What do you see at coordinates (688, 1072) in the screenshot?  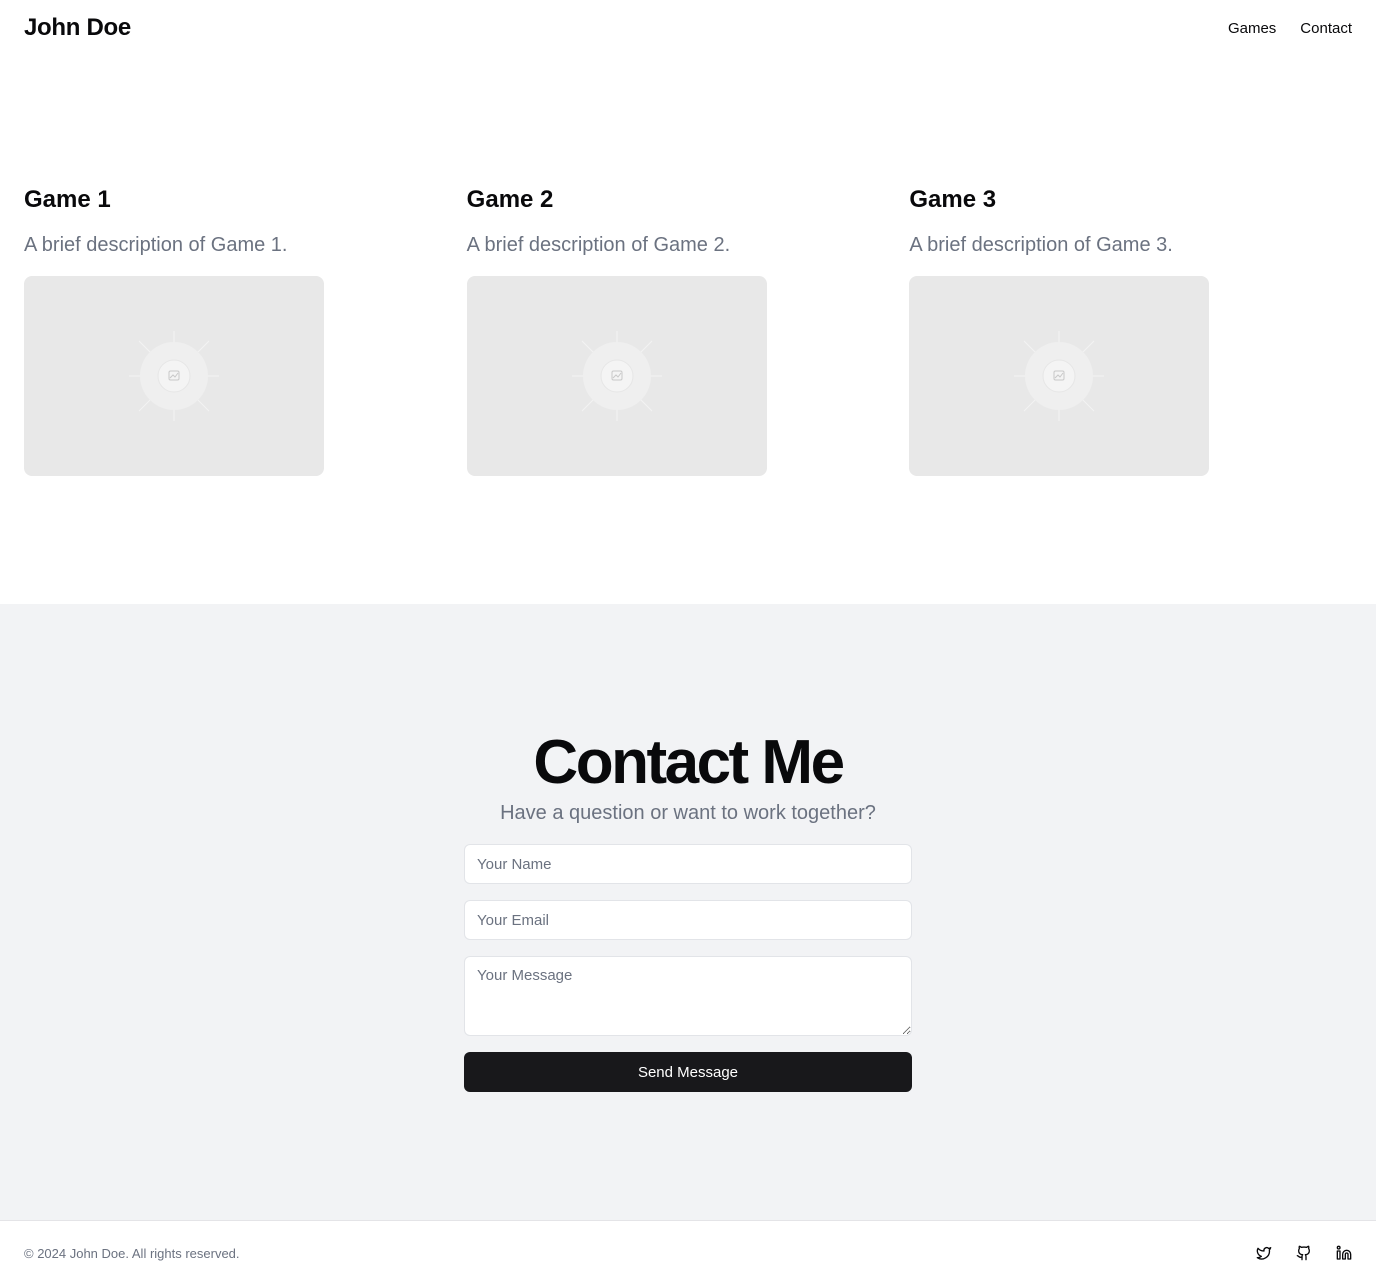 I see `send-message-button: Send Message` at bounding box center [688, 1072].